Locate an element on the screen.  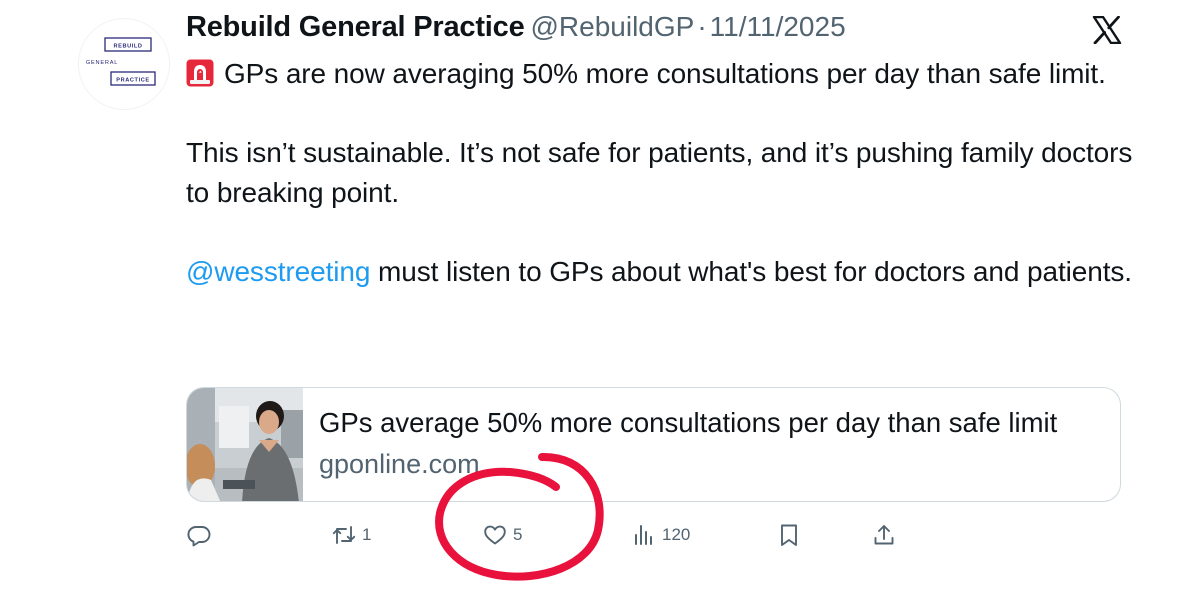
reply-button is located at coordinates (199, 535).